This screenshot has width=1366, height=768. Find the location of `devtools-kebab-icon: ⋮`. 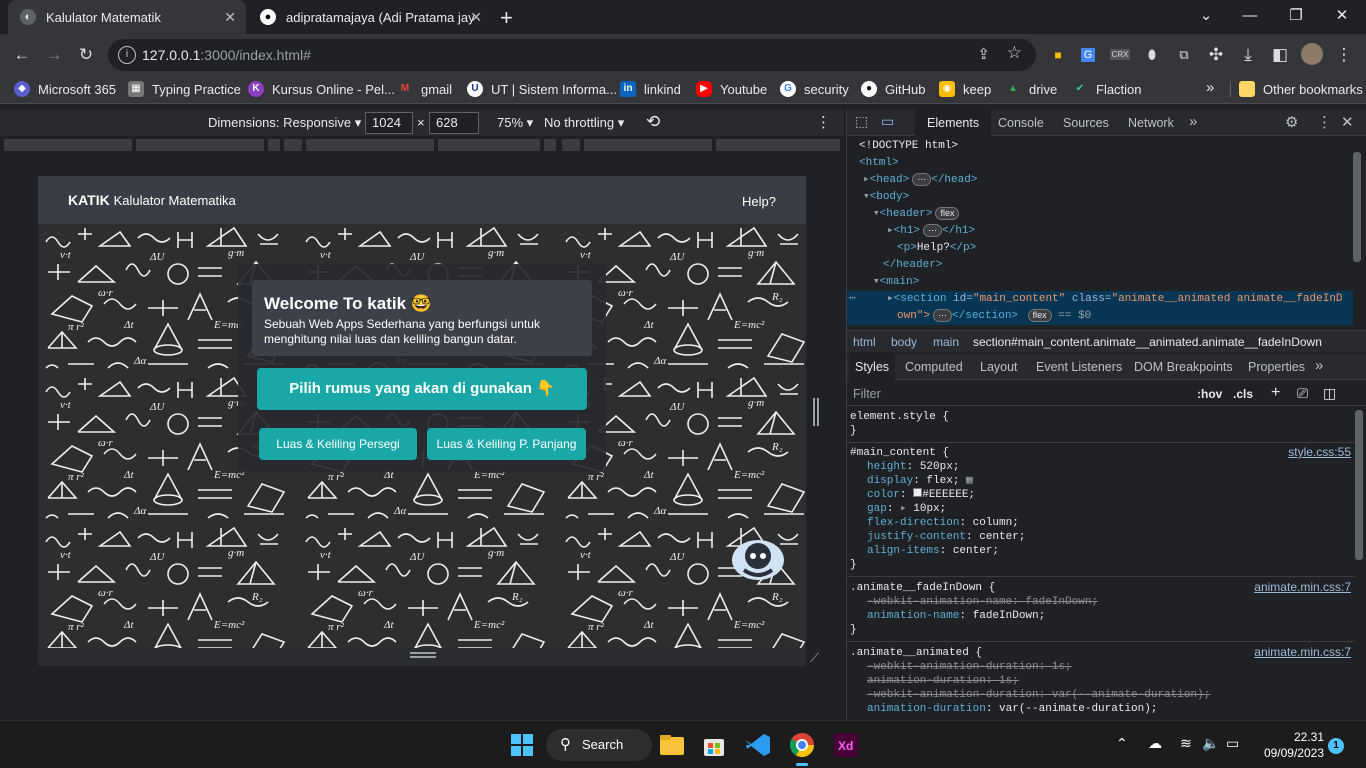

devtools-kebab-icon: ⋮ is located at coordinates (1324, 122).